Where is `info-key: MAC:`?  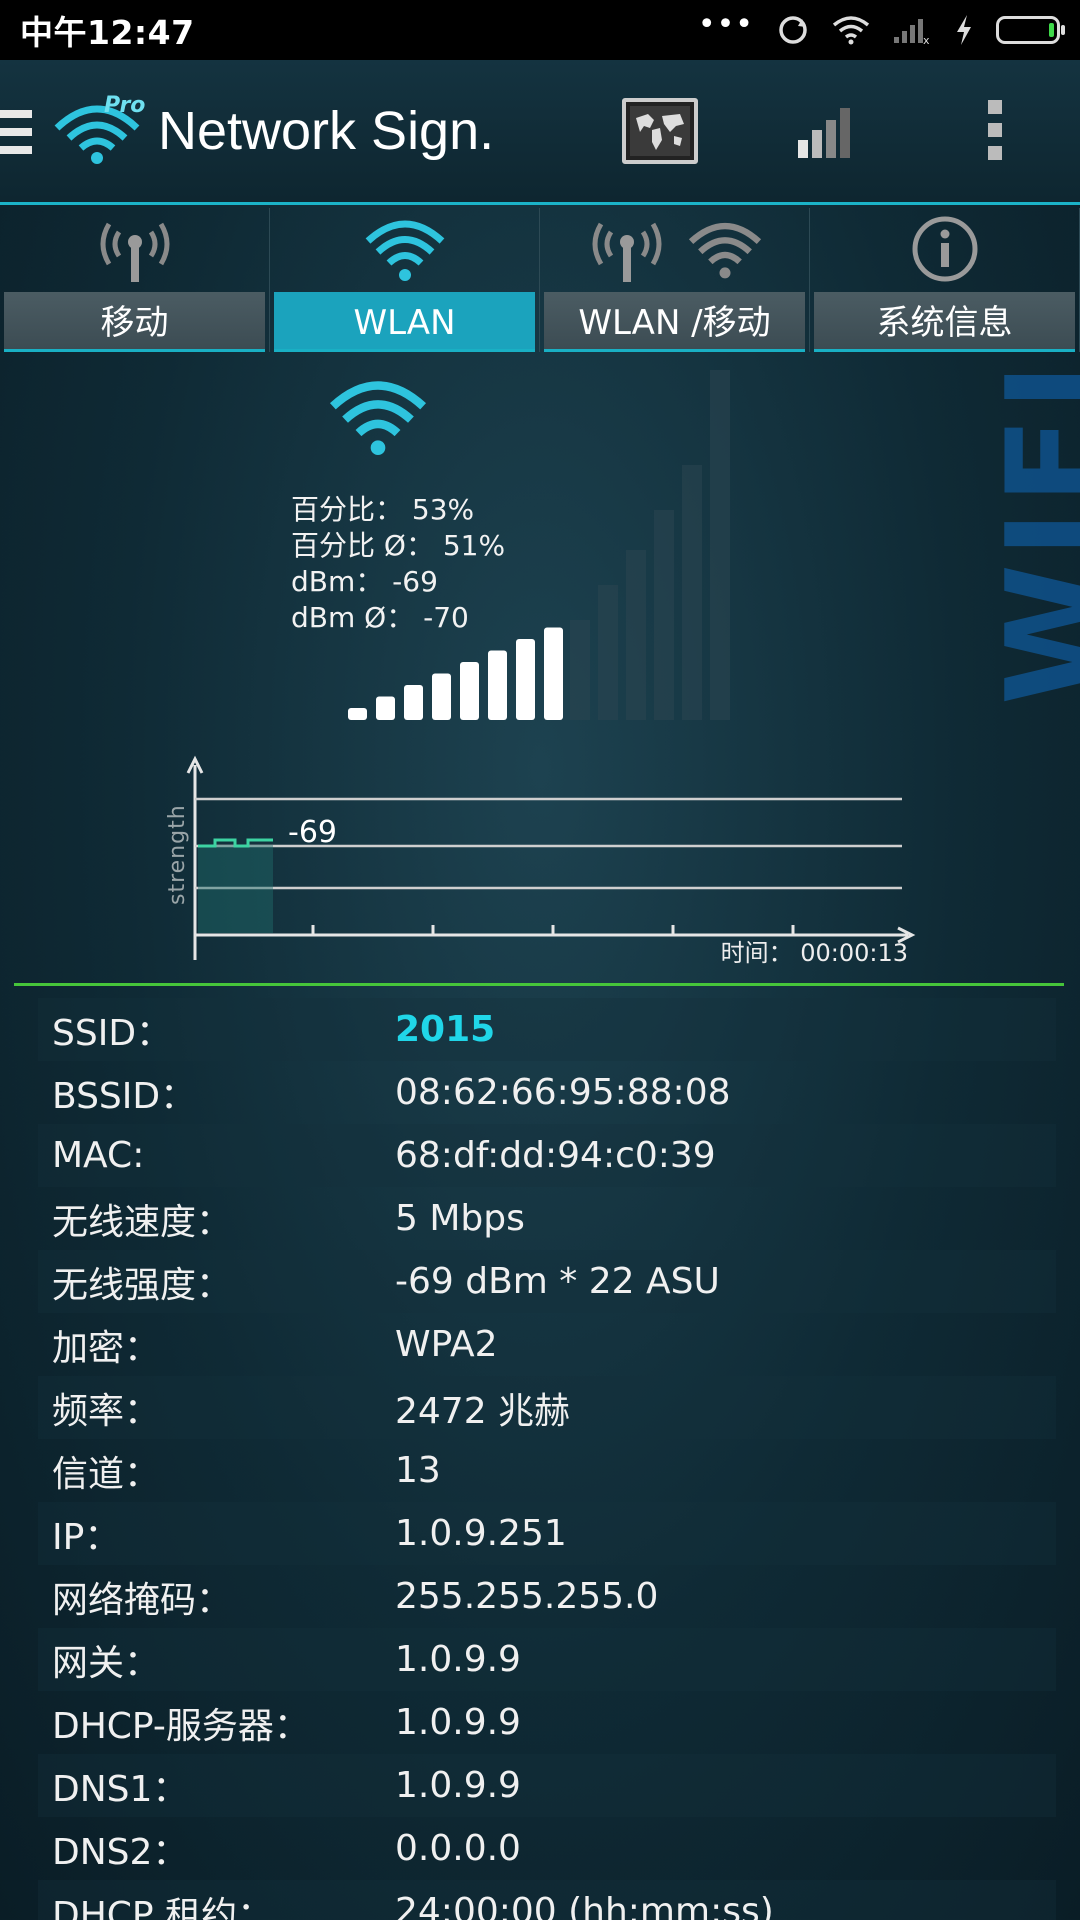
info-key: MAC: is located at coordinates (98, 1155).